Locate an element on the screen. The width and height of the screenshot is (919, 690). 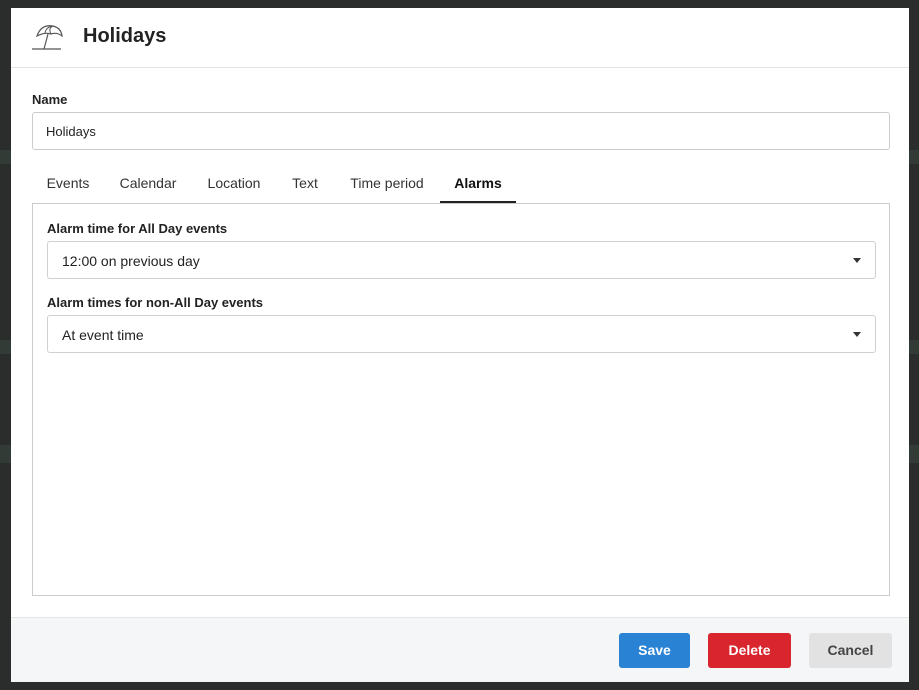
tab-text: Text is located at coordinates (305, 185).